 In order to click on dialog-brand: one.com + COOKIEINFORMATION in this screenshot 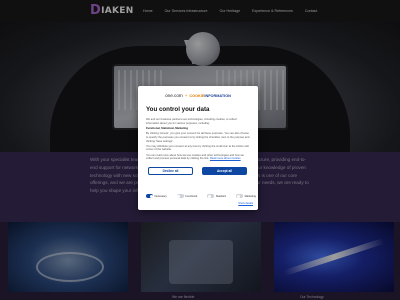, I will do `click(198, 95)`.